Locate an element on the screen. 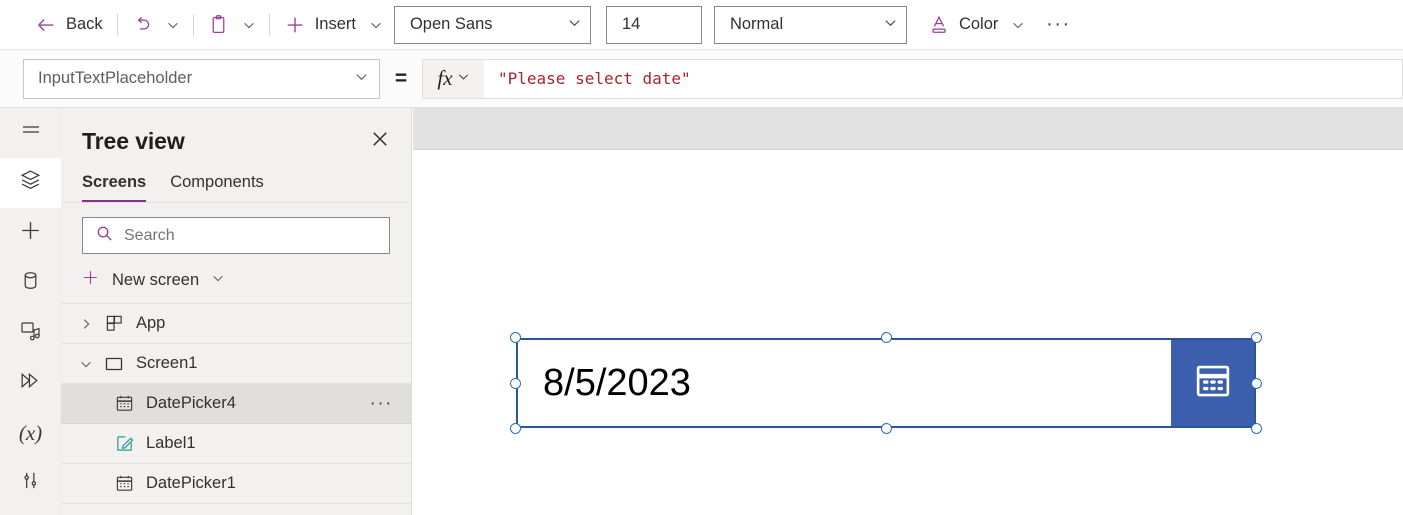 The height and width of the screenshot is (515, 1403). clipboard-paste-icon is located at coordinates (218, 24).